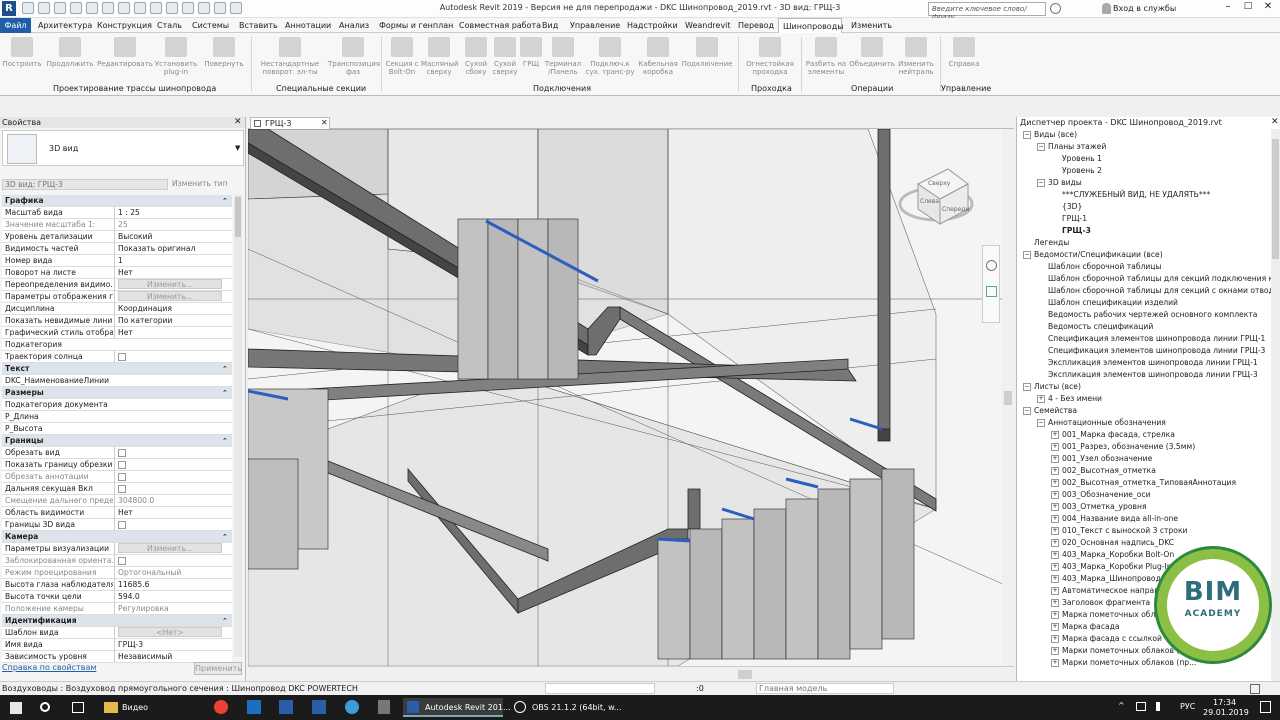 The image size is (1280, 720). Describe the element at coordinates (173, 585) in the screenshot. I see `property-value: 11685.6` at that location.